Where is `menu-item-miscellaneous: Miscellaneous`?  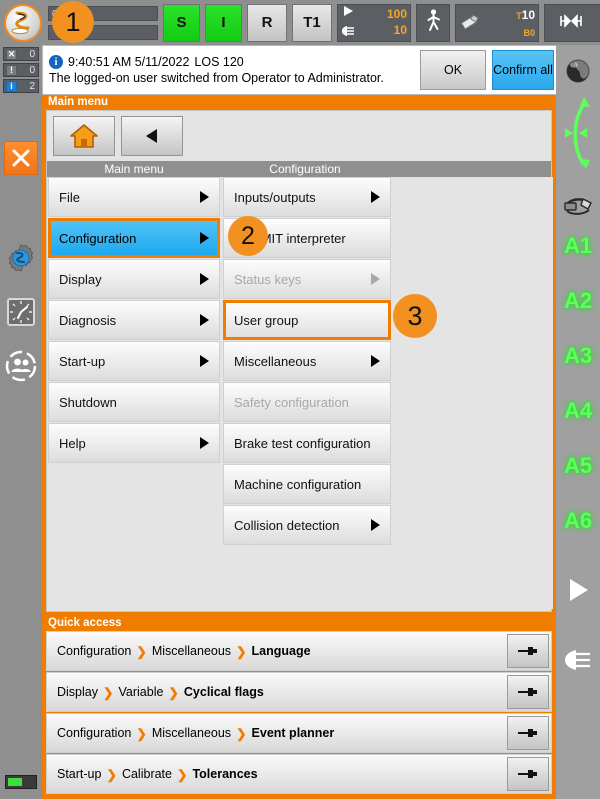 menu-item-miscellaneous: Miscellaneous is located at coordinates (307, 361).